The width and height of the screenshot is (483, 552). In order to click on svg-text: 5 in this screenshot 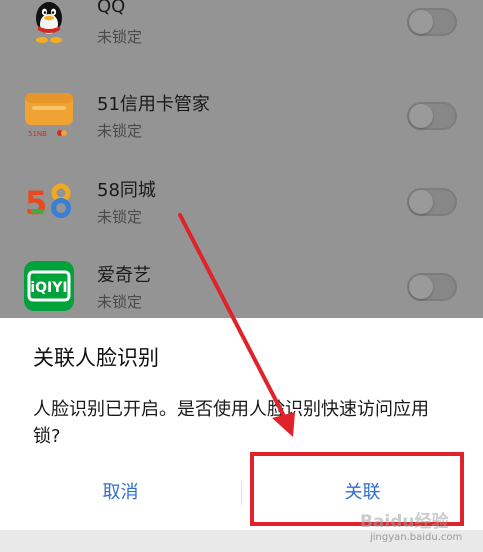, I will do `click(36, 203)`.